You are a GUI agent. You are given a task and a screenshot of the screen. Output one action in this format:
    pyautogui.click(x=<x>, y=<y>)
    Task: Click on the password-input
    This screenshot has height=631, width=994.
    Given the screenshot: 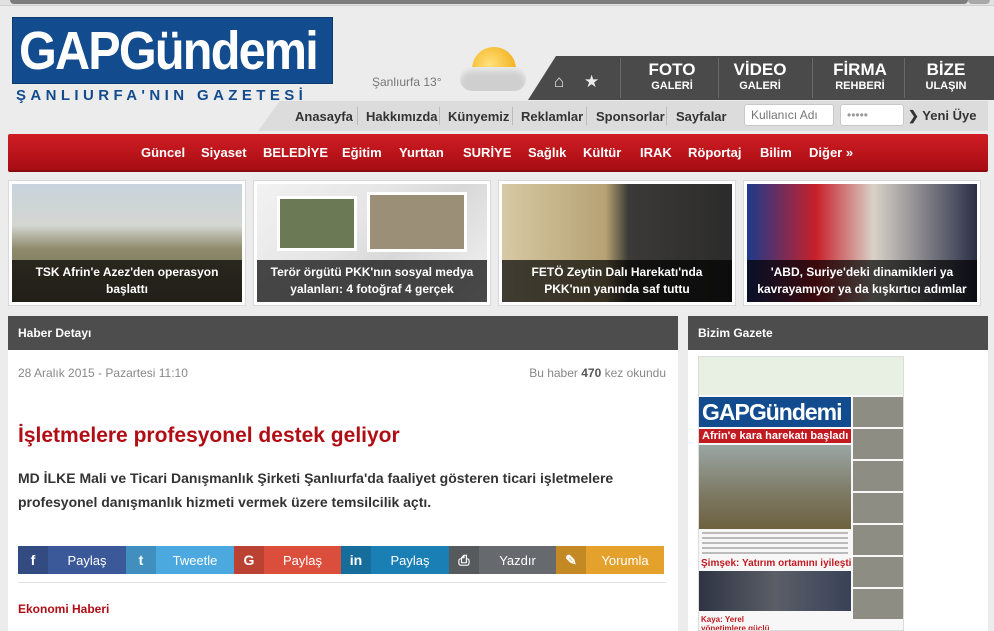 What is the action you would take?
    pyautogui.click(x=872, y=115)
    